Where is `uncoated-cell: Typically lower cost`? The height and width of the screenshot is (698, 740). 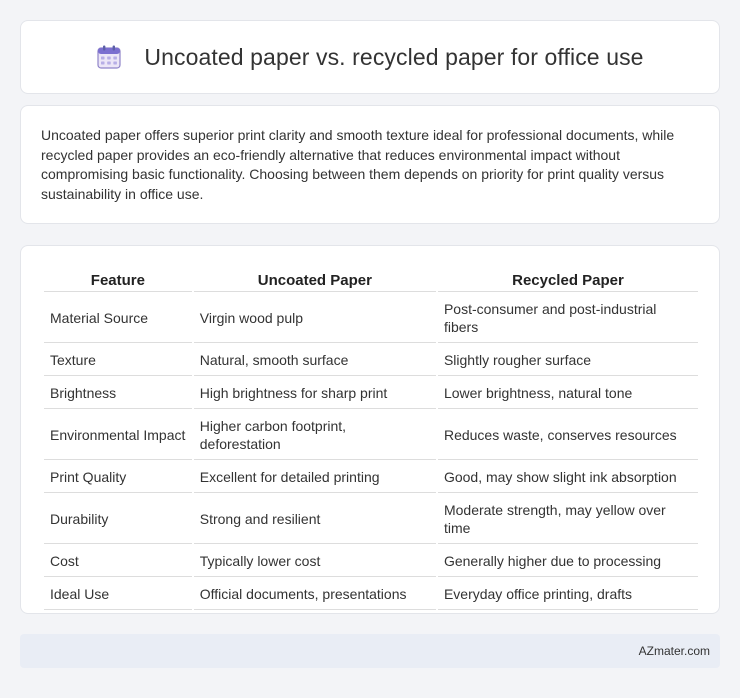 uncoated-cell: Typically lower cost is located at coordinates (314, 561).